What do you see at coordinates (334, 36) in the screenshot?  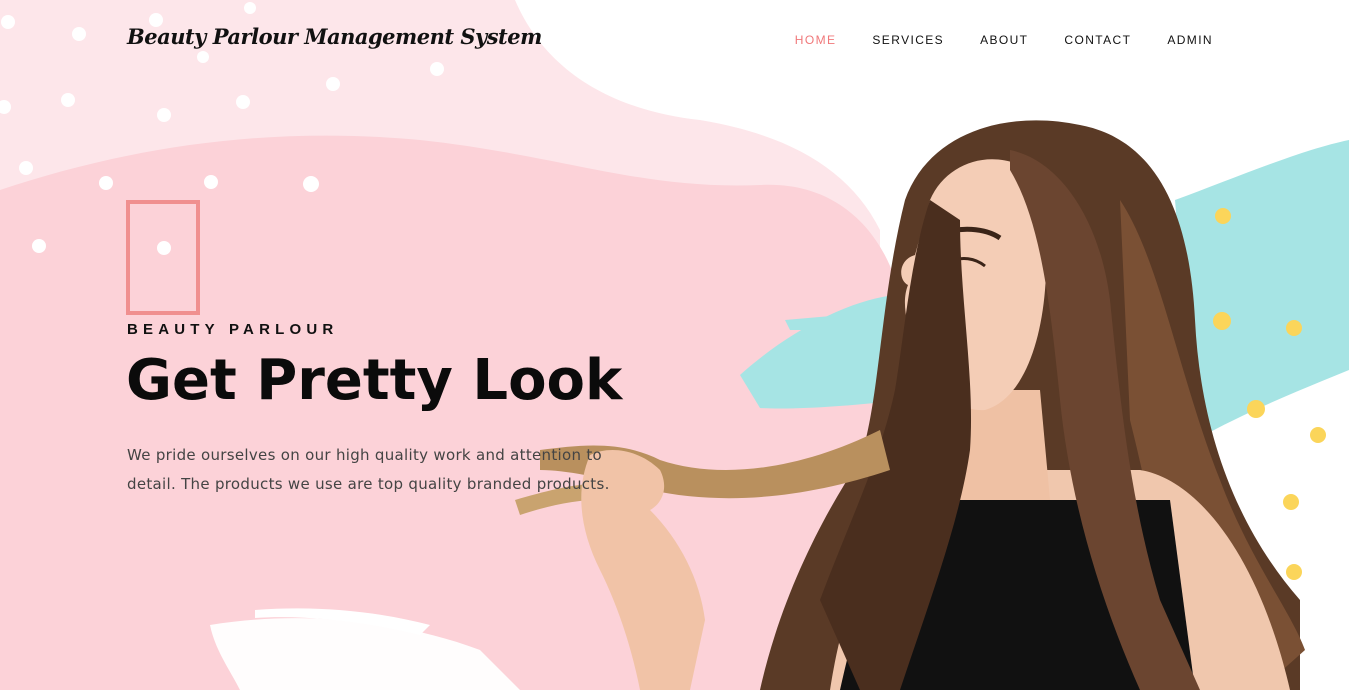 I see `brand-logo: Beauty Parlour Management System` at bounding box center [334, 36].